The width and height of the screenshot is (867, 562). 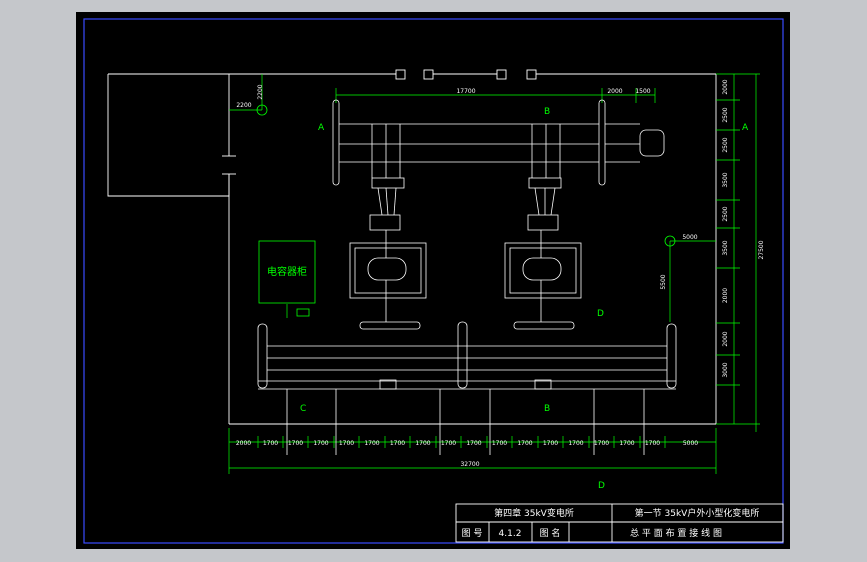 What do you see at coordinates (510, 534) in the screenshot?
I see `fig-no: 4.1.2` at bounding box center [510, 534].